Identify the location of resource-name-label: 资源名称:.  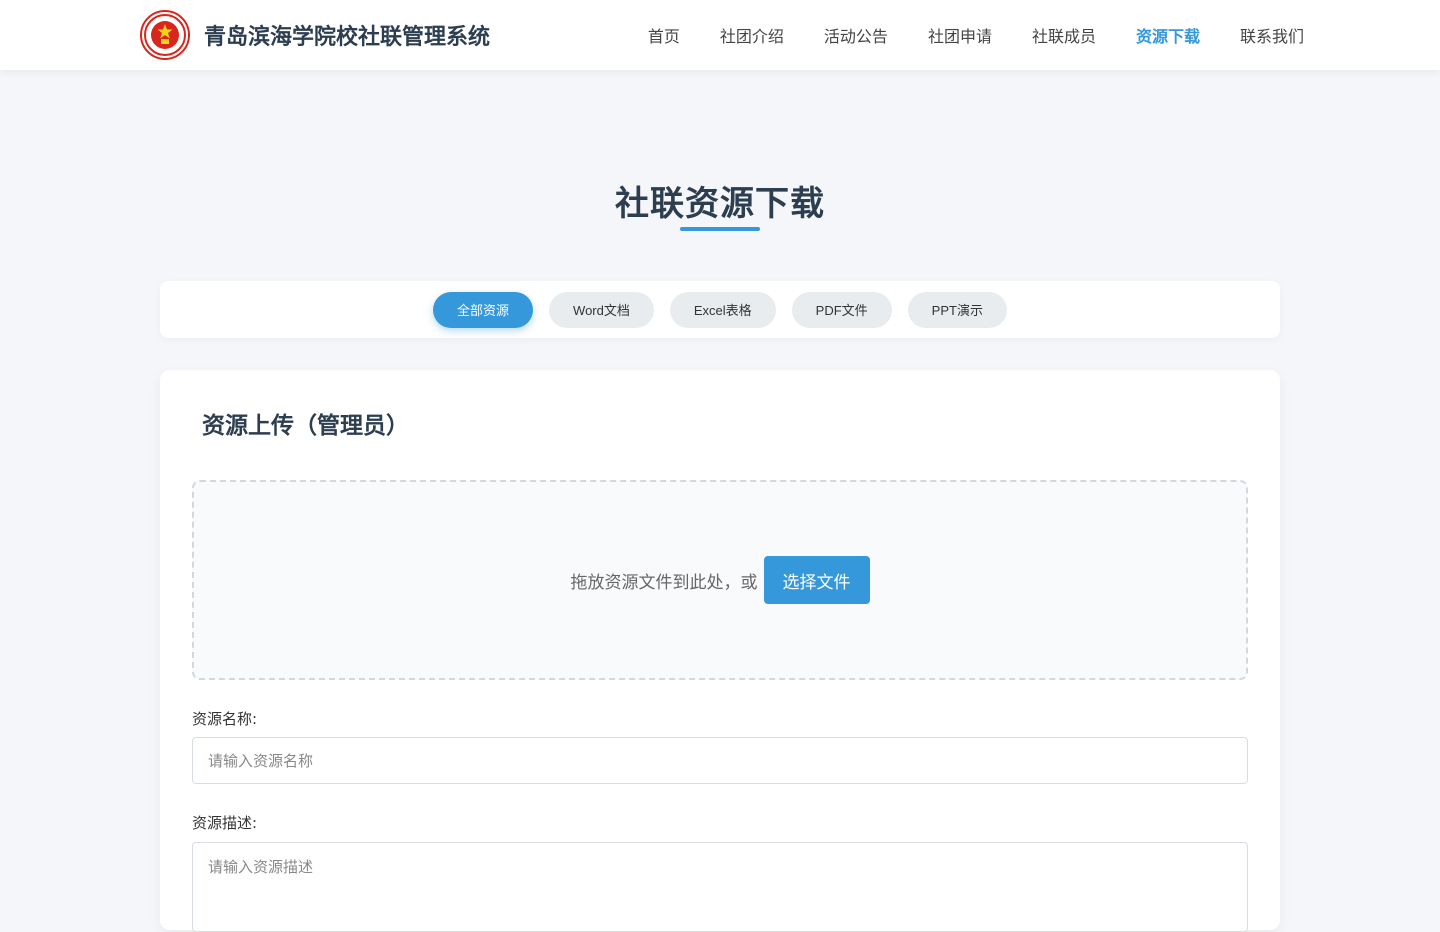
(225, 719).